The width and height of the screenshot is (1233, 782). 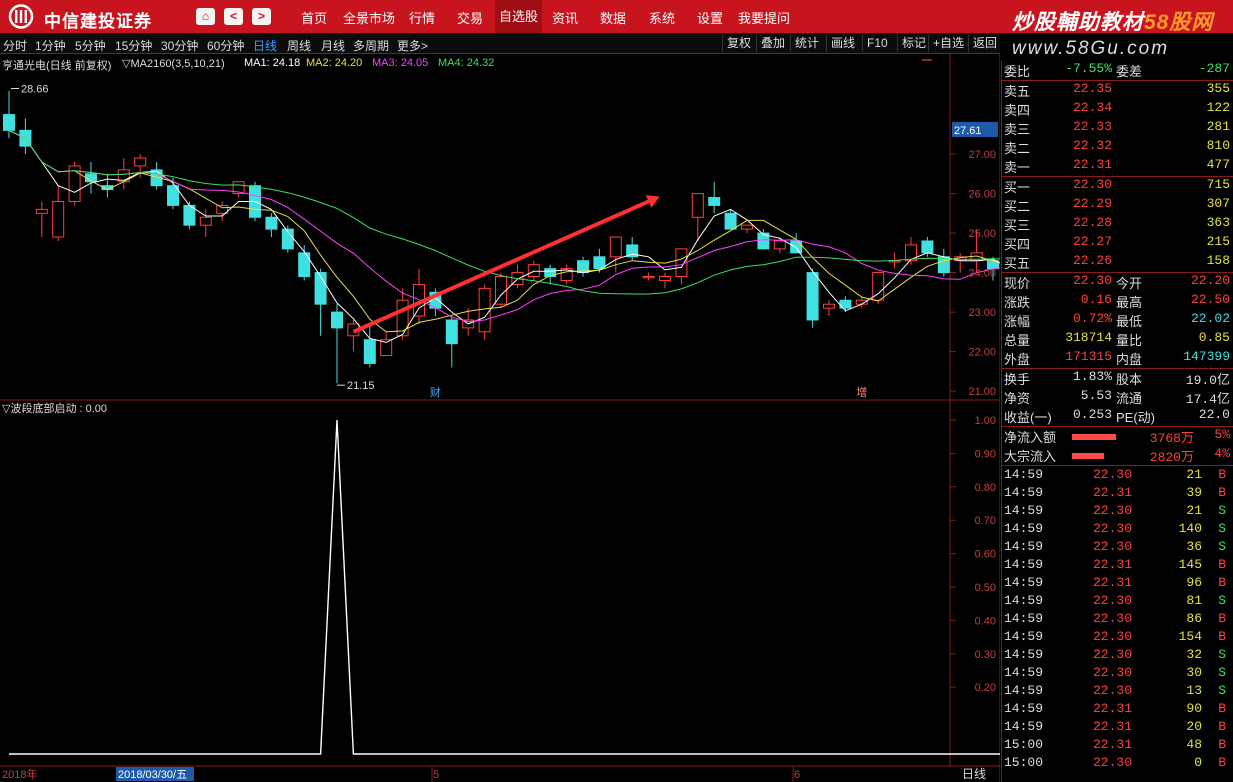 I want to click on stat-value: 22.30, so click(x=1092, y=280).